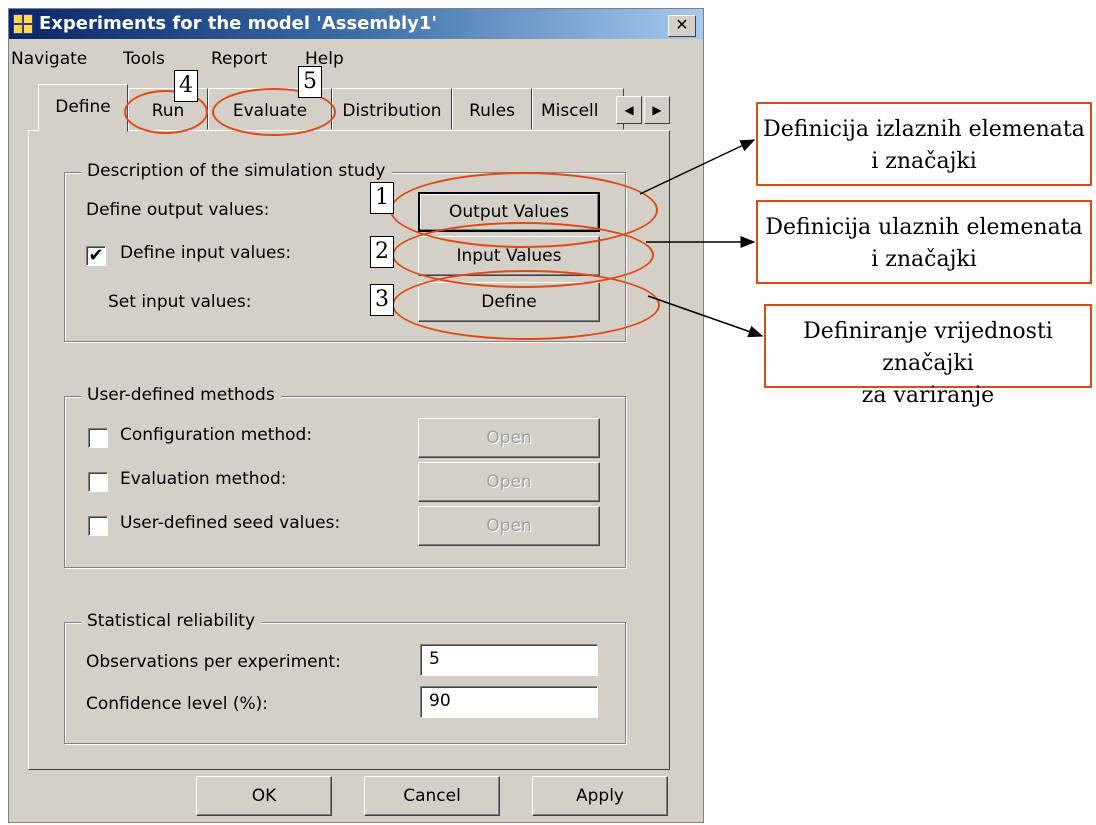  I want to click on arrow-to-callout-define, so click(705, 316).